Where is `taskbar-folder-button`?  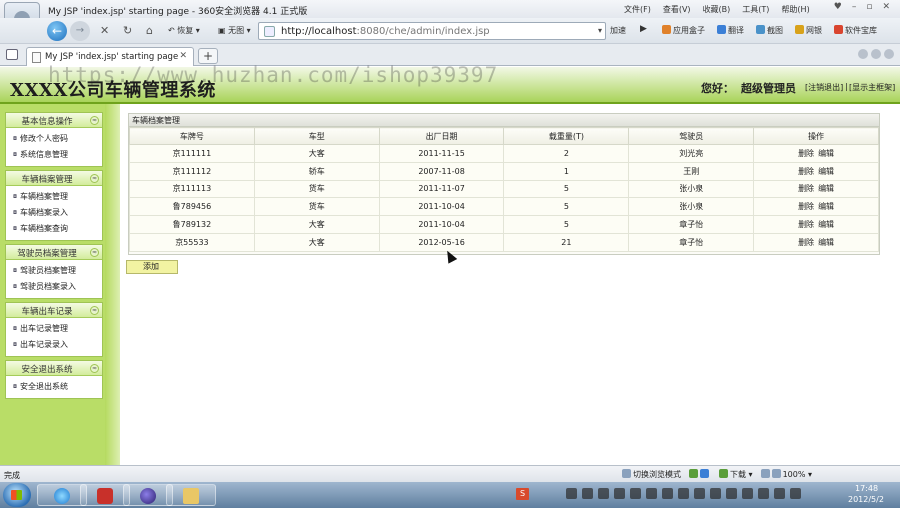
taskbar-folder-button is located at coordinates (191, 495).